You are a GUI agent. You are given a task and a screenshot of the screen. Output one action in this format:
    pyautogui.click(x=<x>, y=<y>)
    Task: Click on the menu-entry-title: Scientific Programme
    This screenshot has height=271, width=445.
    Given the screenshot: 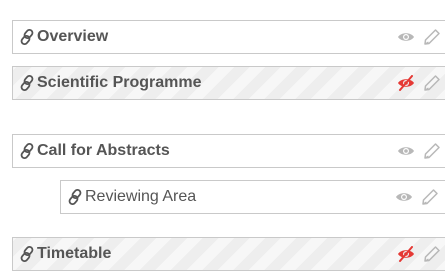 What is the action you would take?
    pyautogui.click(x=119, y=82)
    